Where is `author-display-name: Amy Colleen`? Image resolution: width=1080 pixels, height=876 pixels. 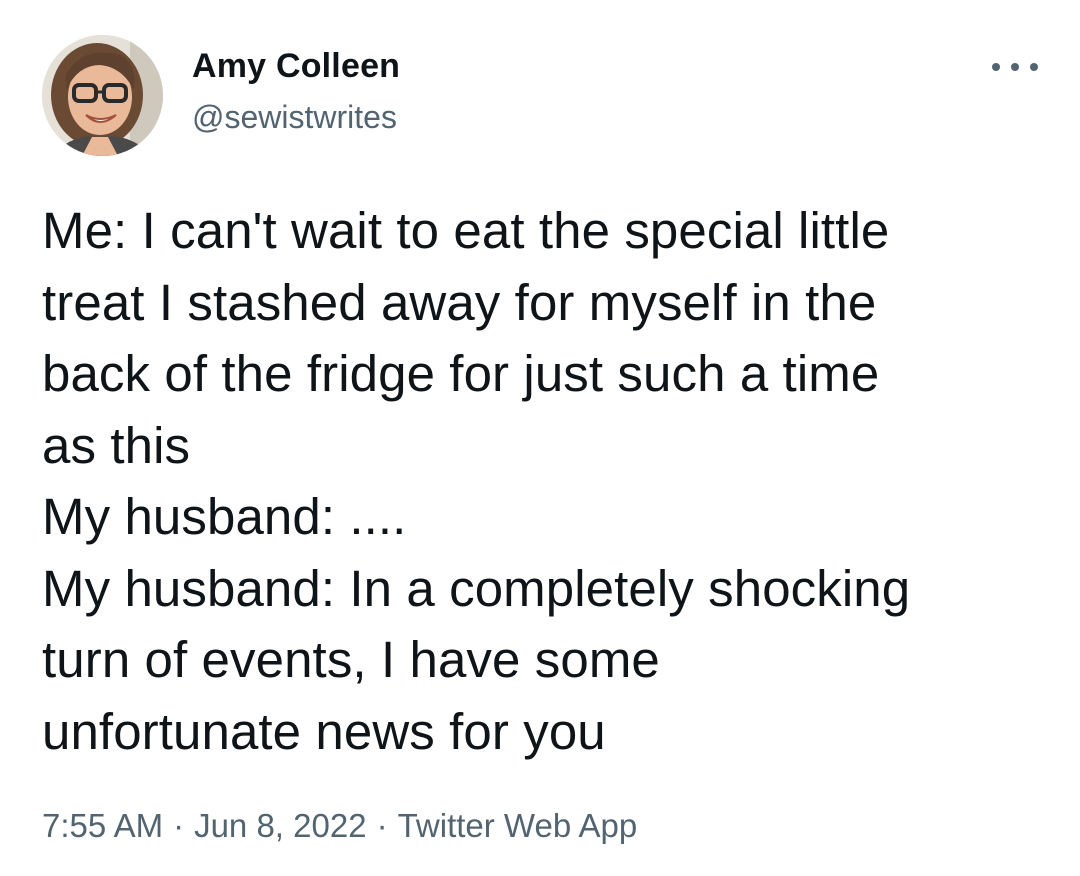
author-display-name: Amy Colleen is located at coordinates (296, 66).